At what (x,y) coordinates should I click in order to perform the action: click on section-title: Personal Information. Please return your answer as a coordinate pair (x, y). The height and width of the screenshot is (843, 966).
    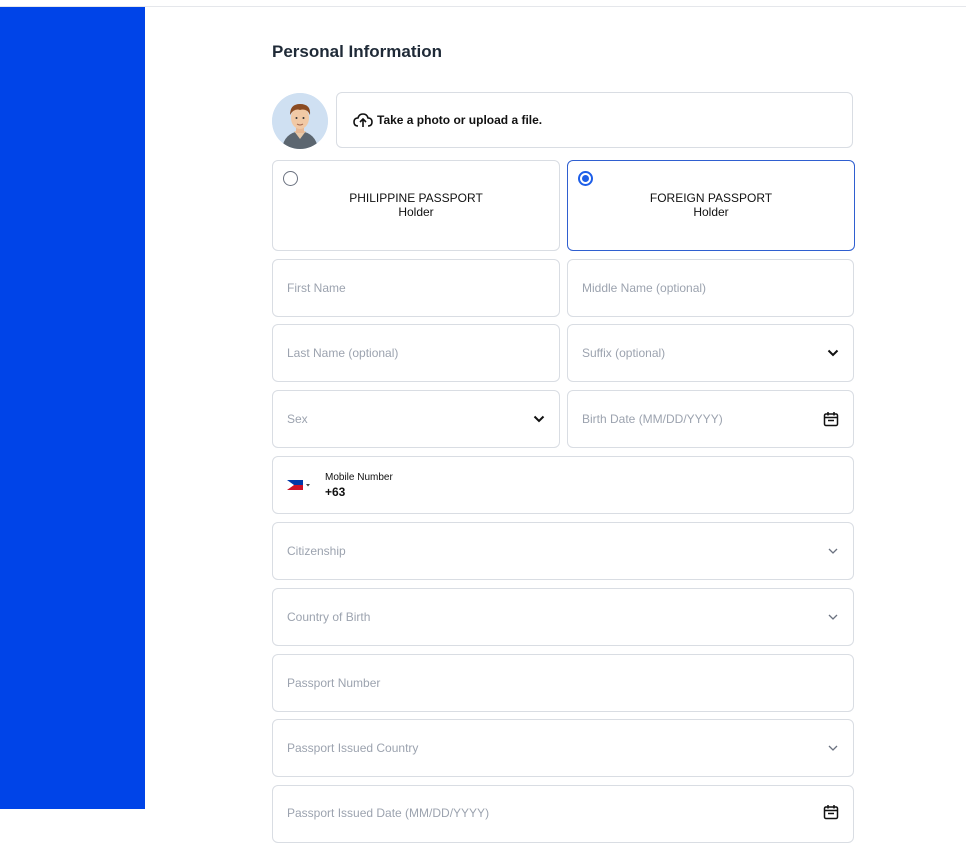
    Looking at the image, I should click on (357, 51).